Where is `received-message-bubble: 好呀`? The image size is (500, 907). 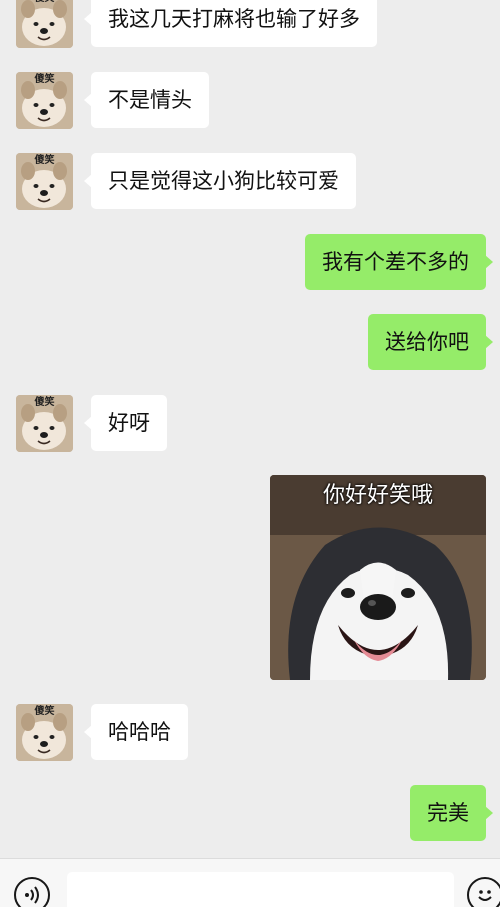 received-message-bubble: 好呀 is located at coordinates (125, 423).